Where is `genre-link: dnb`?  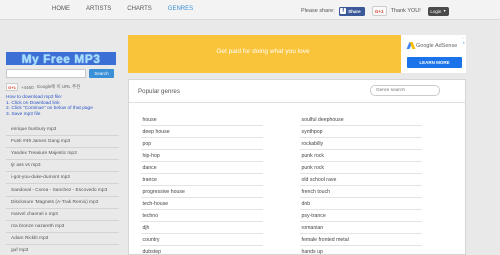
genre-link: dnb is located at coordinates (361, 204).